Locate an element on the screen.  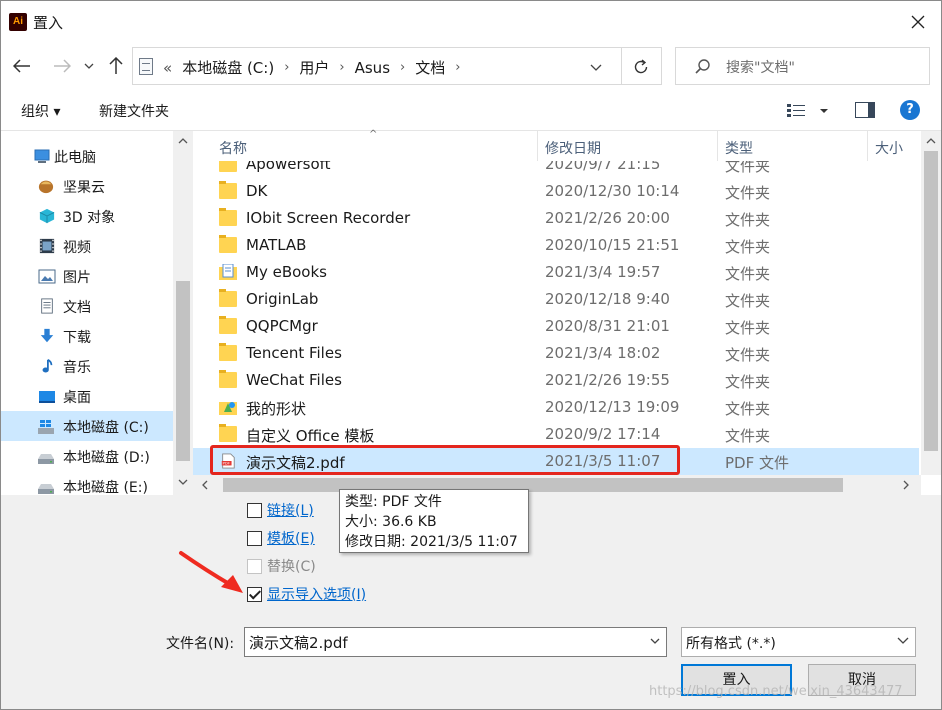
close-button is located at coordinates (918, 22).